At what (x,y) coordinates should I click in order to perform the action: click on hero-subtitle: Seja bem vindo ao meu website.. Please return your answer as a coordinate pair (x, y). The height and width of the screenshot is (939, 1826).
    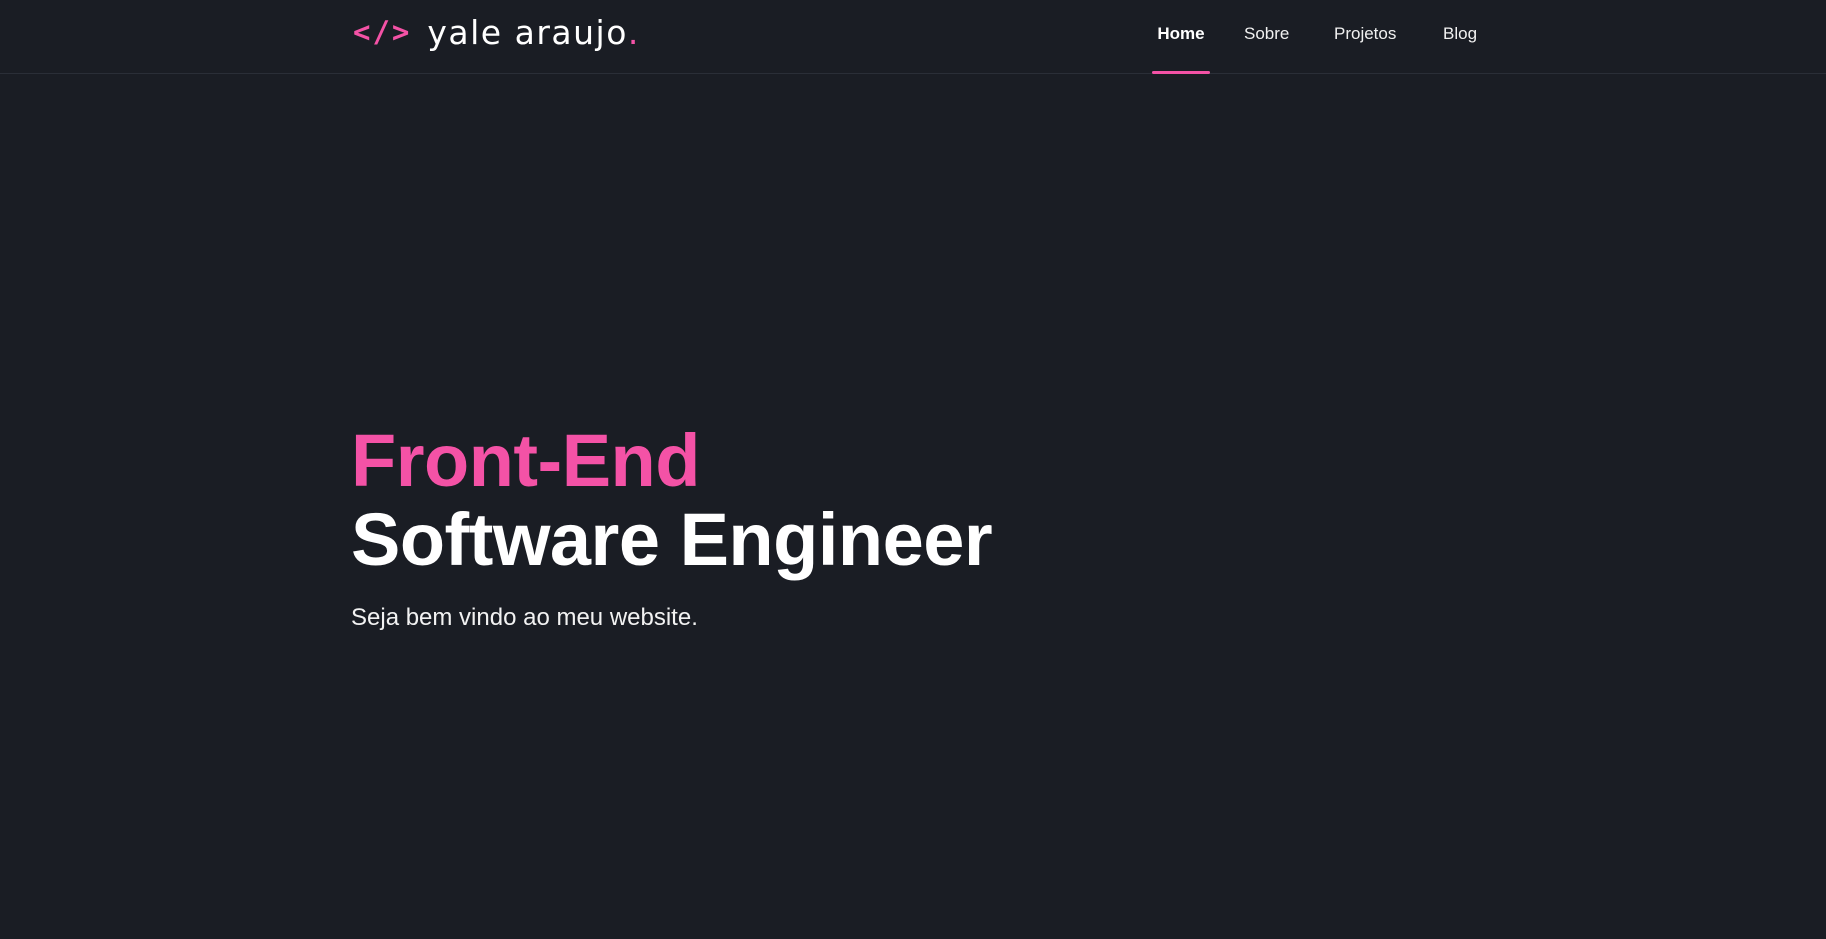
    Looking at the image, I should click on (524, 617).